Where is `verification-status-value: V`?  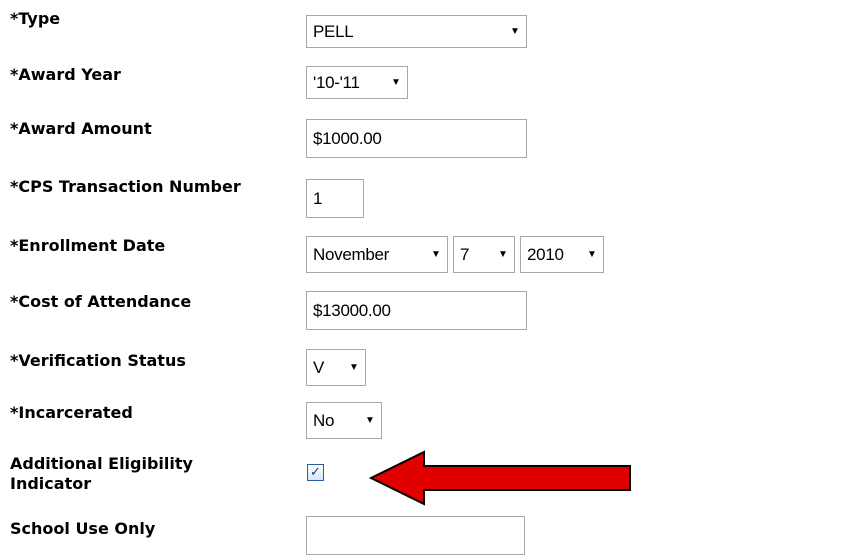
verification-status-value: V is located at coordinates (319, 367).